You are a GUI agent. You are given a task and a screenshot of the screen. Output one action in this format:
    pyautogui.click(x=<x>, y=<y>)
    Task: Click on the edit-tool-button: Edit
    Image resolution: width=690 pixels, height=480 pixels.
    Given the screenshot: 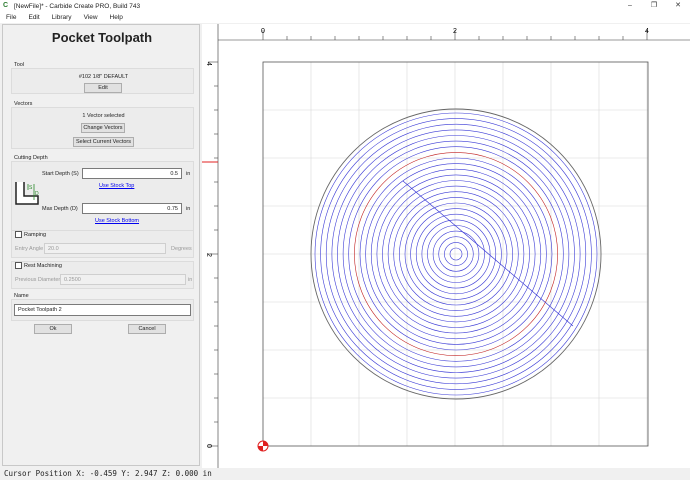 What is the action you would take?
    pyautogui.click(x=103, y=88)
    